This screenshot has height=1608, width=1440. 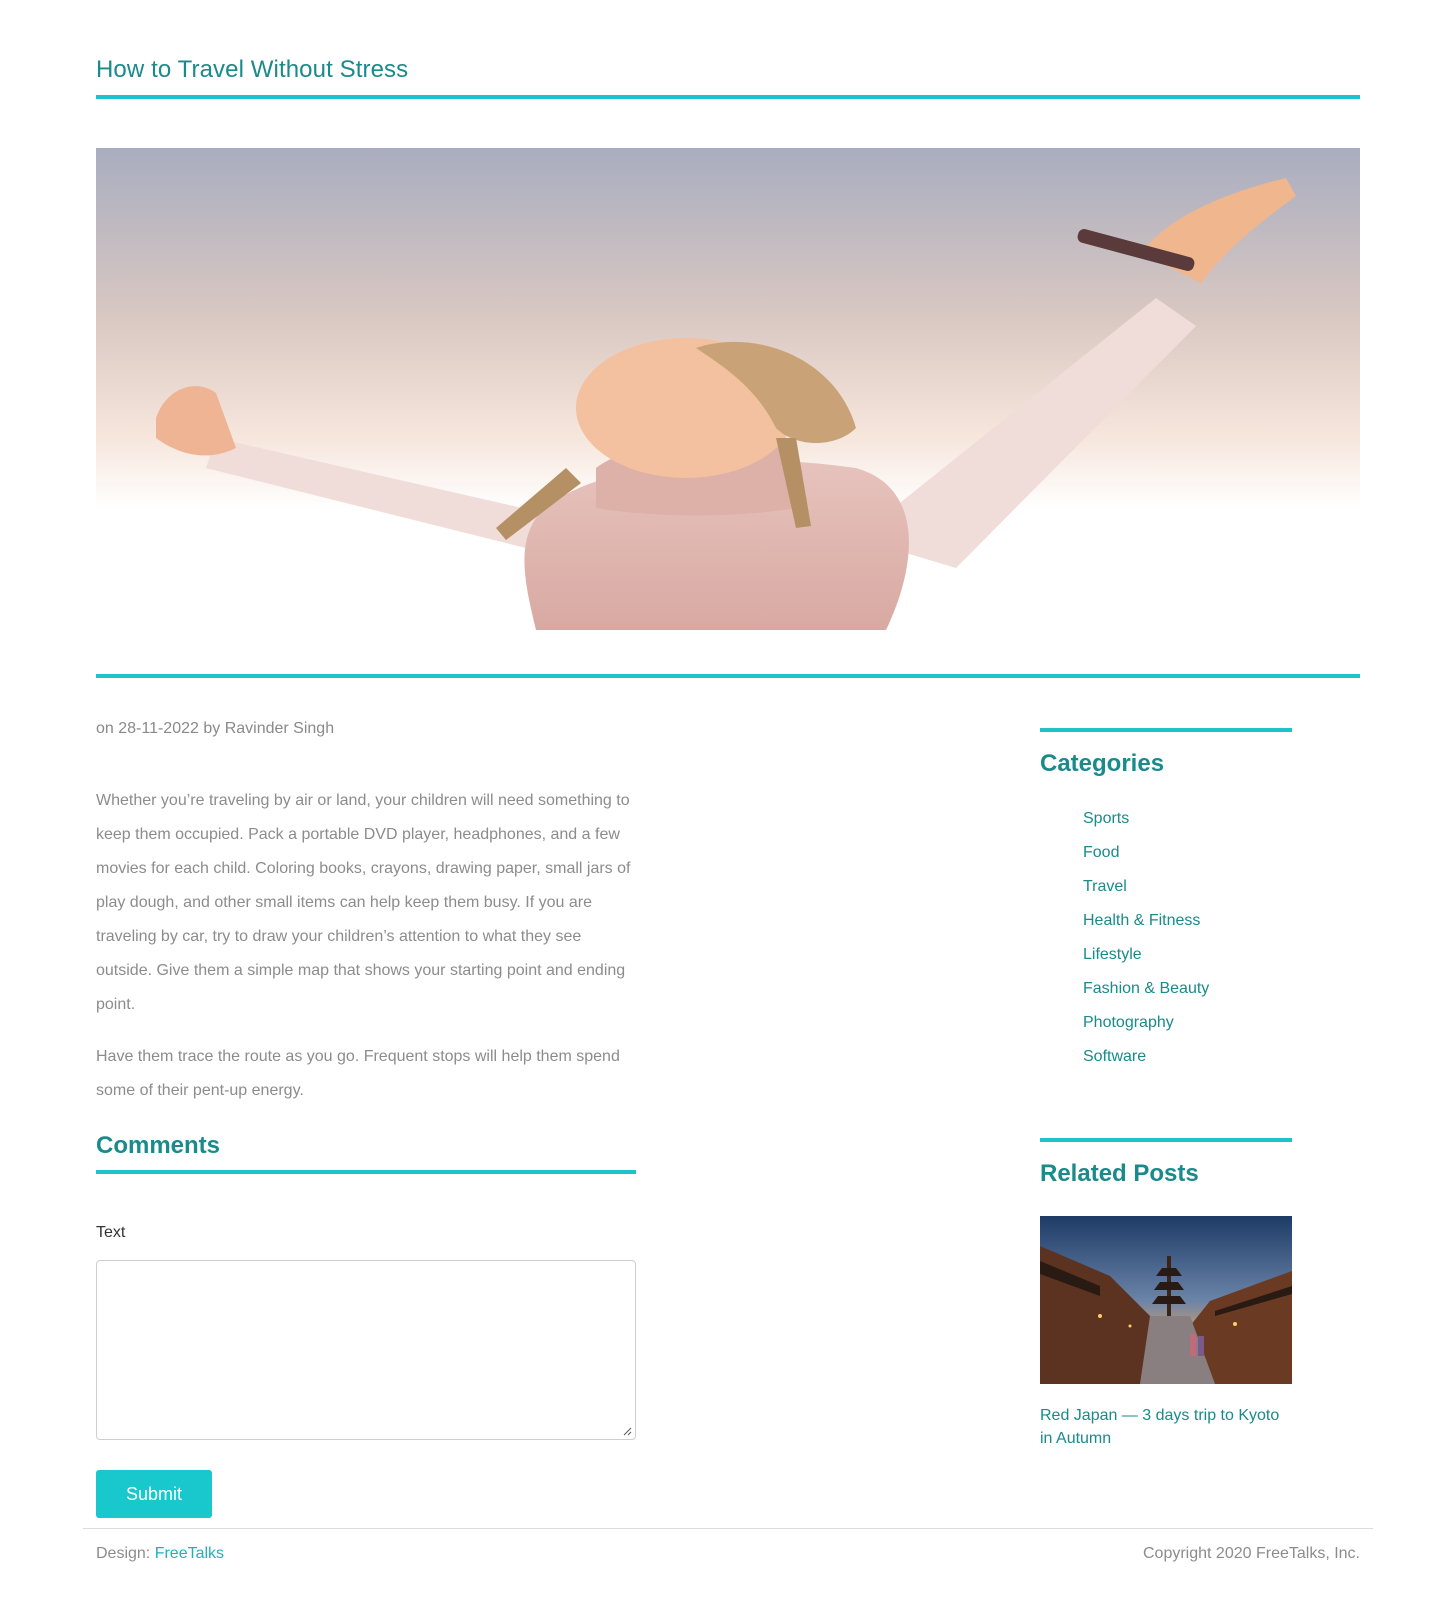 What do you see at coordinates (158, 1145) in the screenshot?
I see `comments-heading: Comments` at bounding box center [158, 1145].